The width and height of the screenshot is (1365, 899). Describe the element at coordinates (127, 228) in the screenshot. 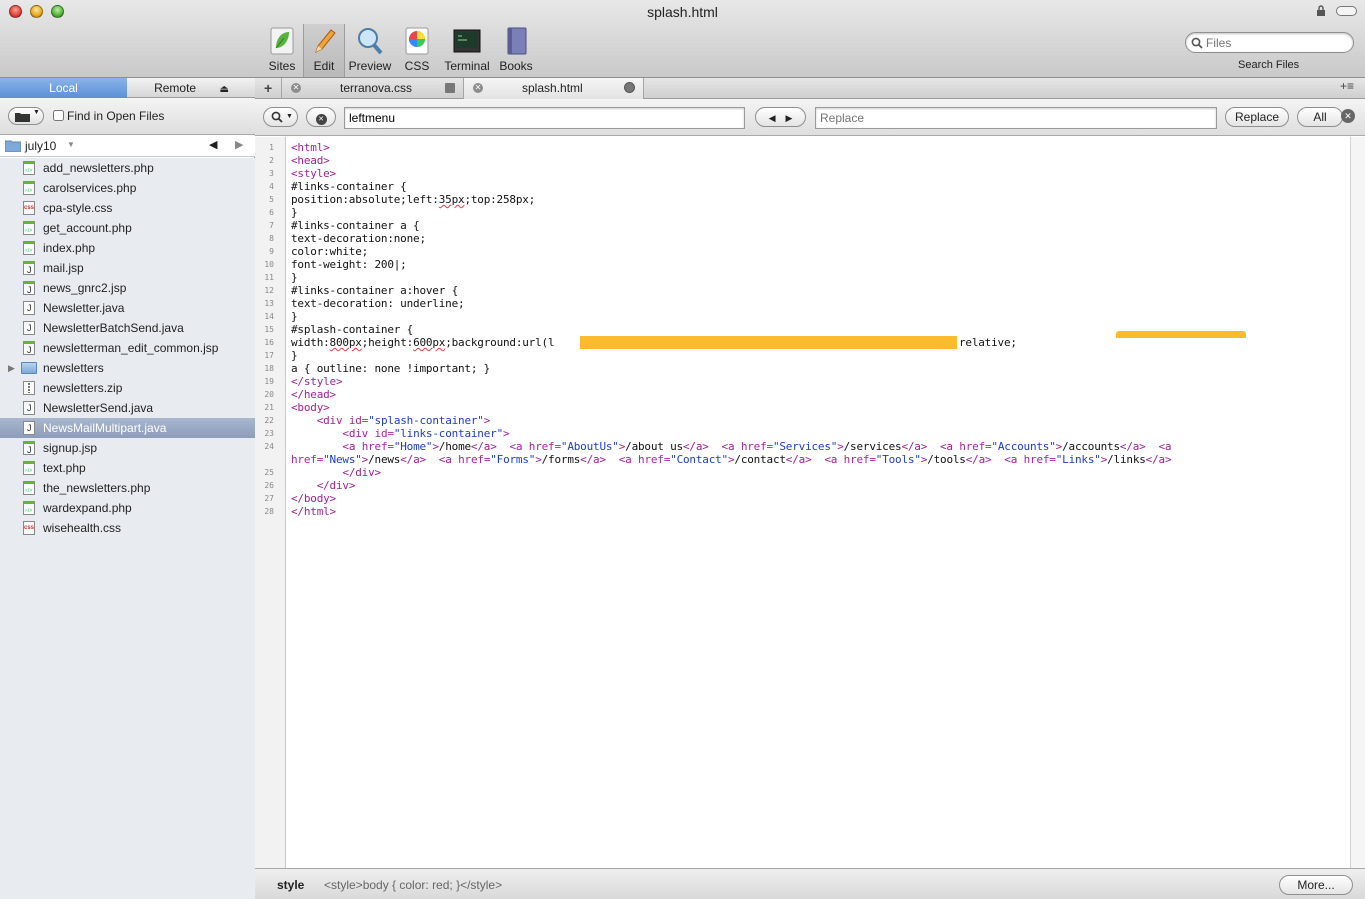

I see `file-item: get_account.php` at that location.